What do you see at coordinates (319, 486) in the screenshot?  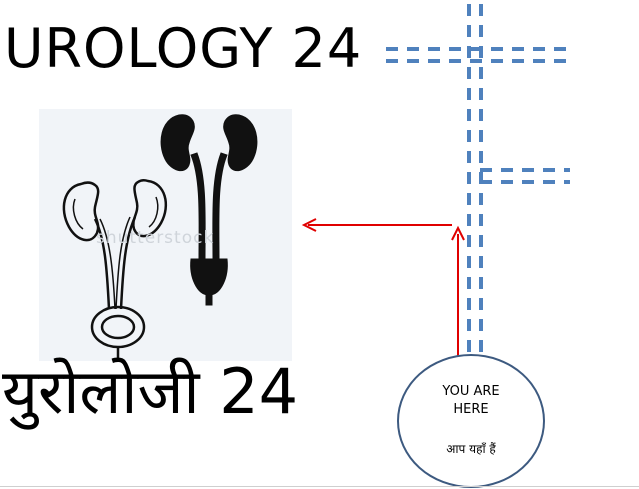 I see `bottom-divider` at bounding box center [319, 486].